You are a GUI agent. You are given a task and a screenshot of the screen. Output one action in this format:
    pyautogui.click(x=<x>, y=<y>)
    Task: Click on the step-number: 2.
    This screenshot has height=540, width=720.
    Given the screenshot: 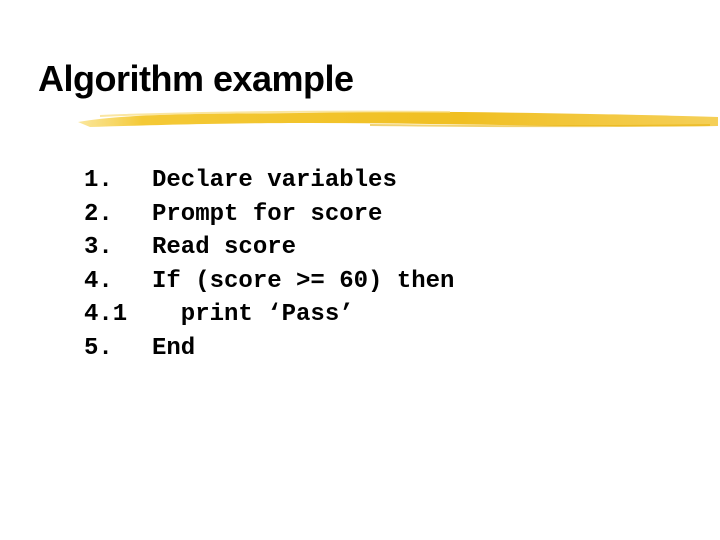 What is the action you would take?
    pyautogui.click(x=98, y=214)
    